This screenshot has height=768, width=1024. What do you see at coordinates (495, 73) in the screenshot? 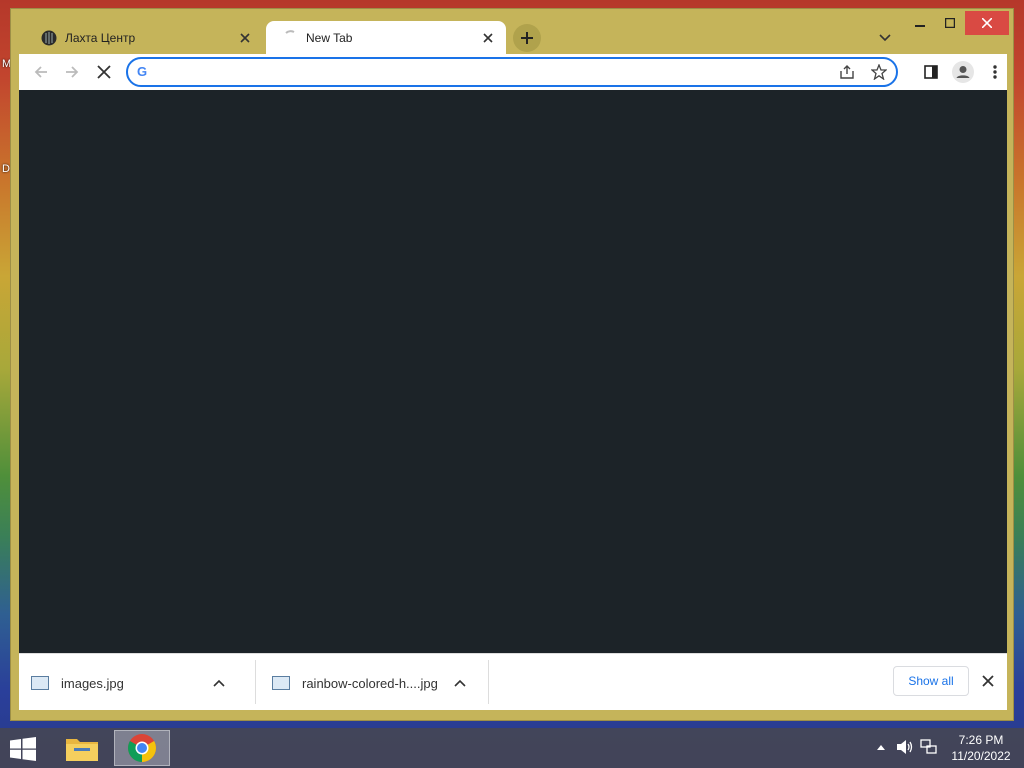
I see `address-input` at bounding box center [495, 73].